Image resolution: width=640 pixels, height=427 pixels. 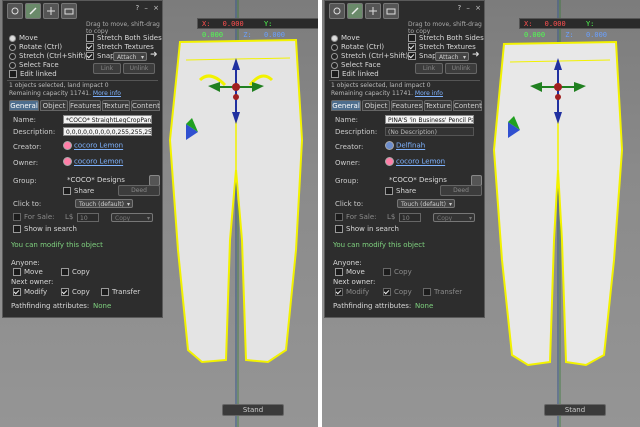 I want to click on description-label: Description:, so click(x=34, y=132).